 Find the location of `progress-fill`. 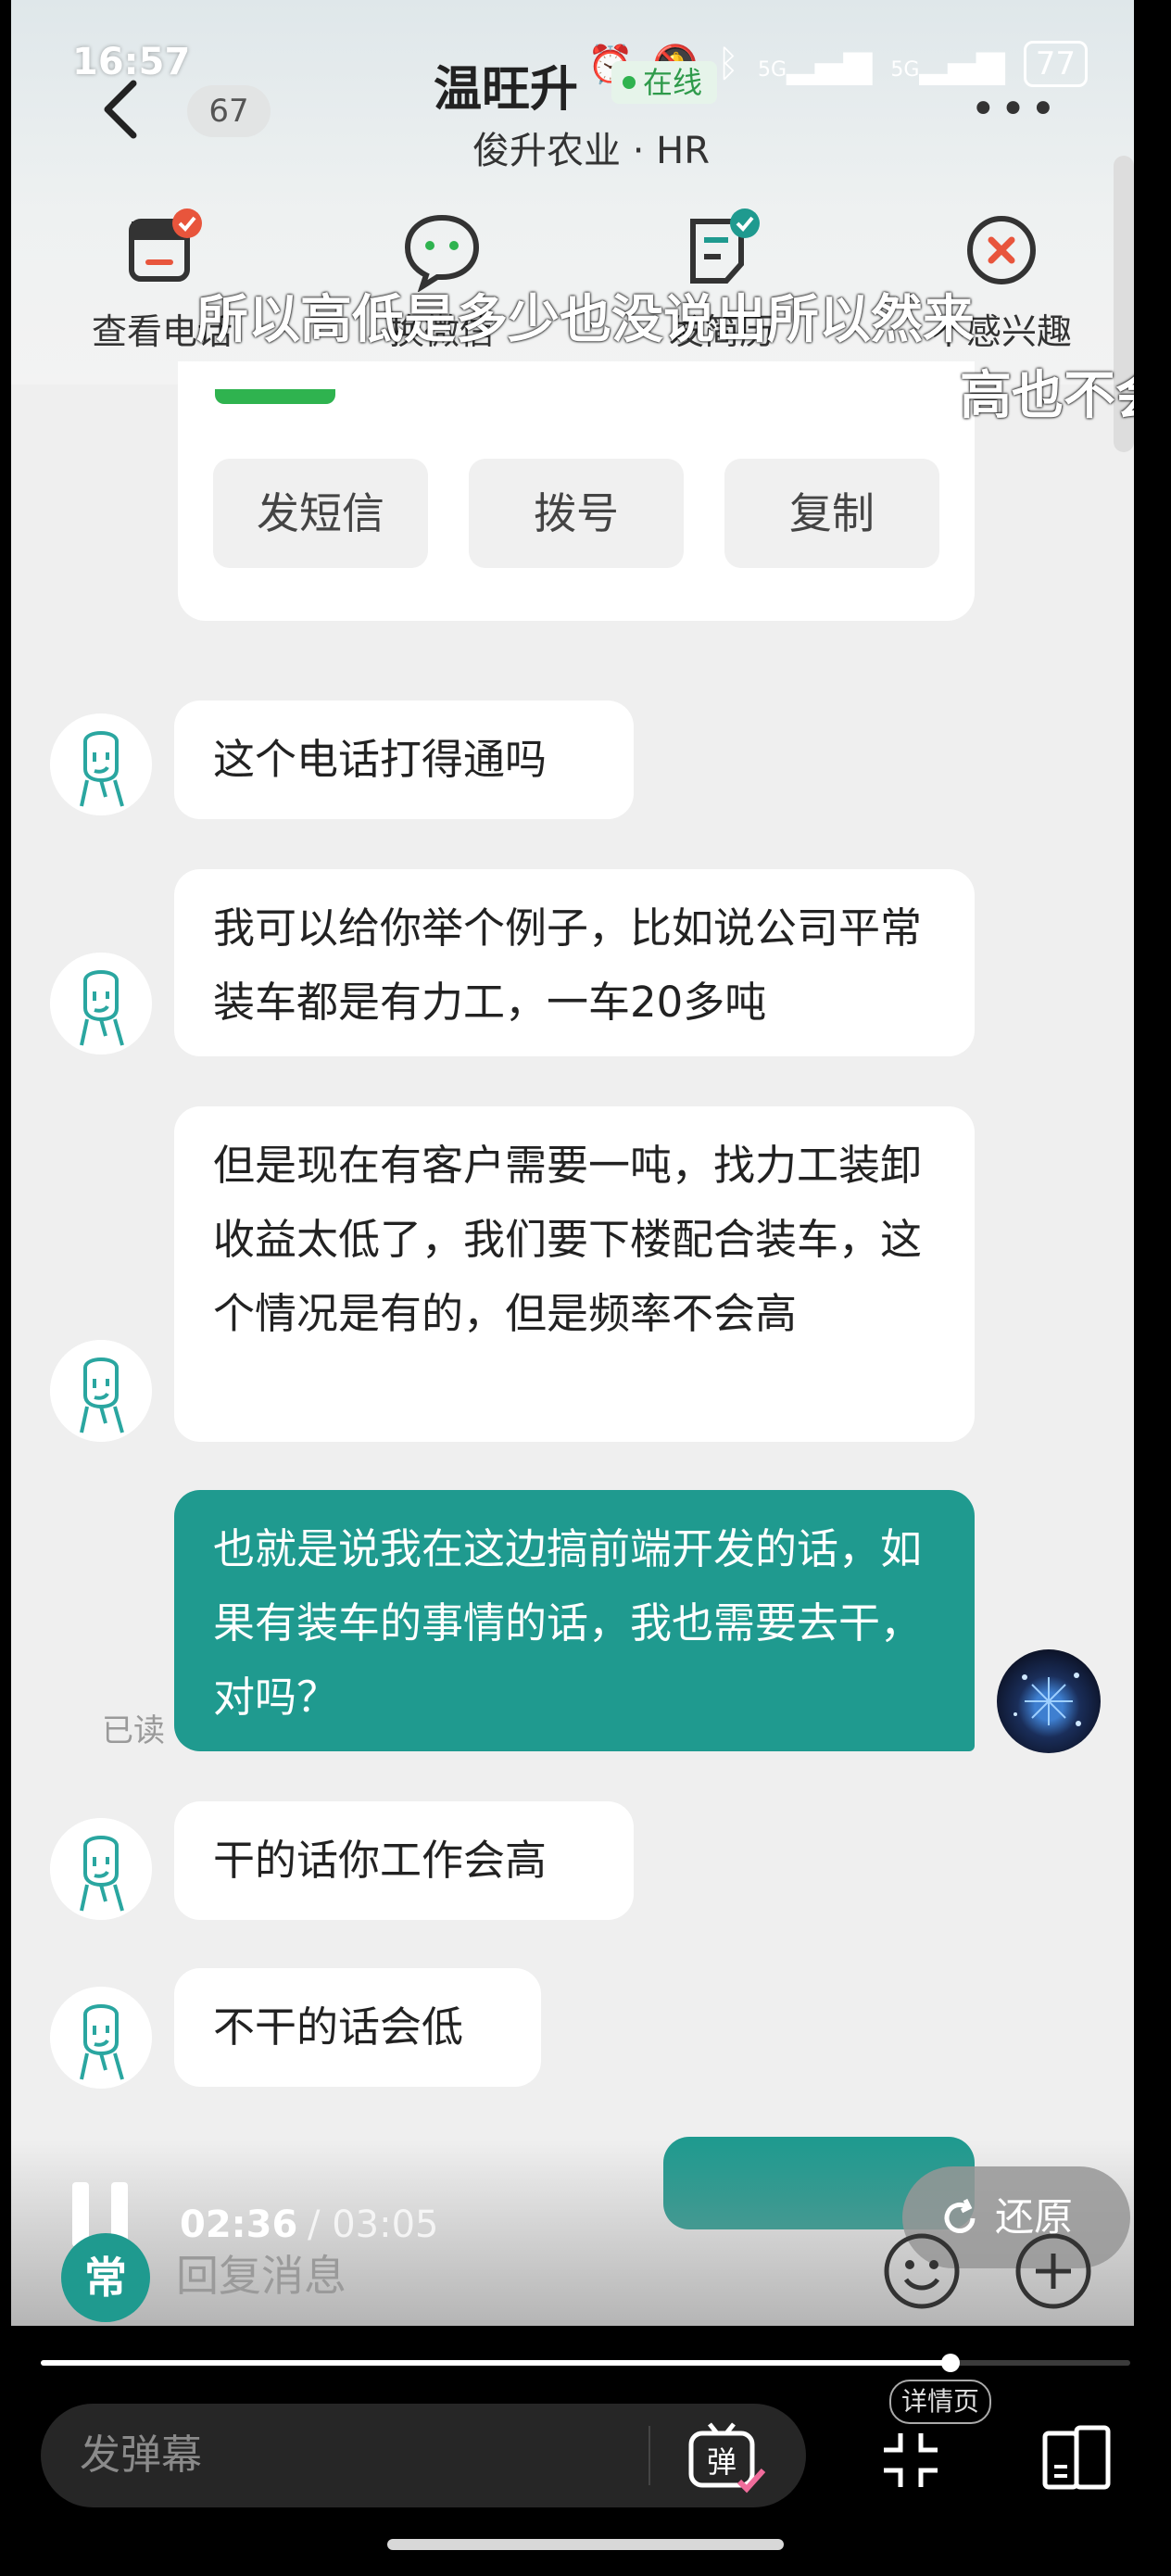

progress-fill is located at coordinates (496, 2363).